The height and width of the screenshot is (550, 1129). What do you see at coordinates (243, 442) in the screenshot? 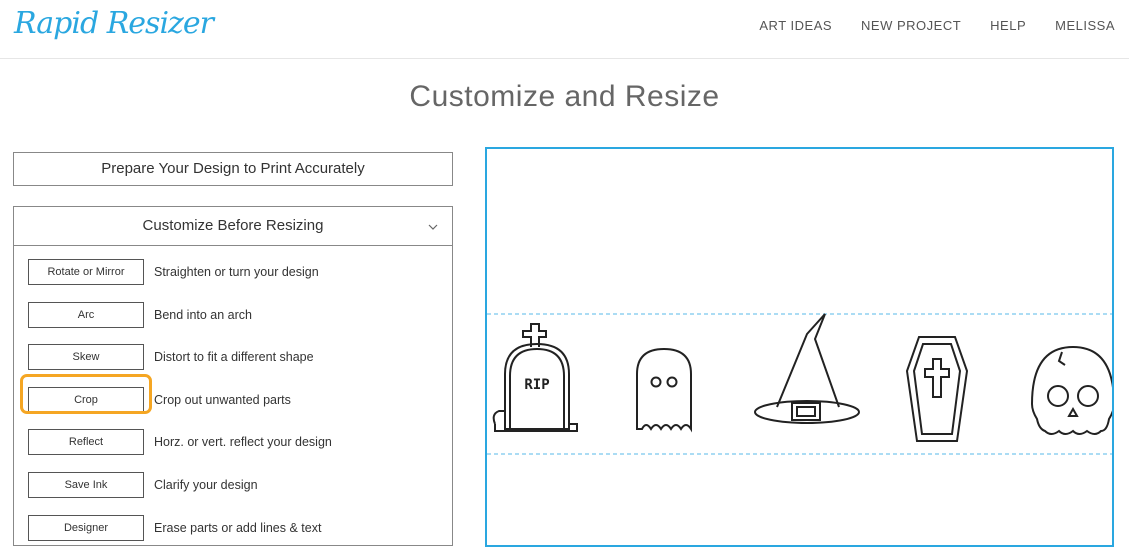
I see `tool-desc: Horz. or vert. reflect your design` at bounding box center [243, 442].